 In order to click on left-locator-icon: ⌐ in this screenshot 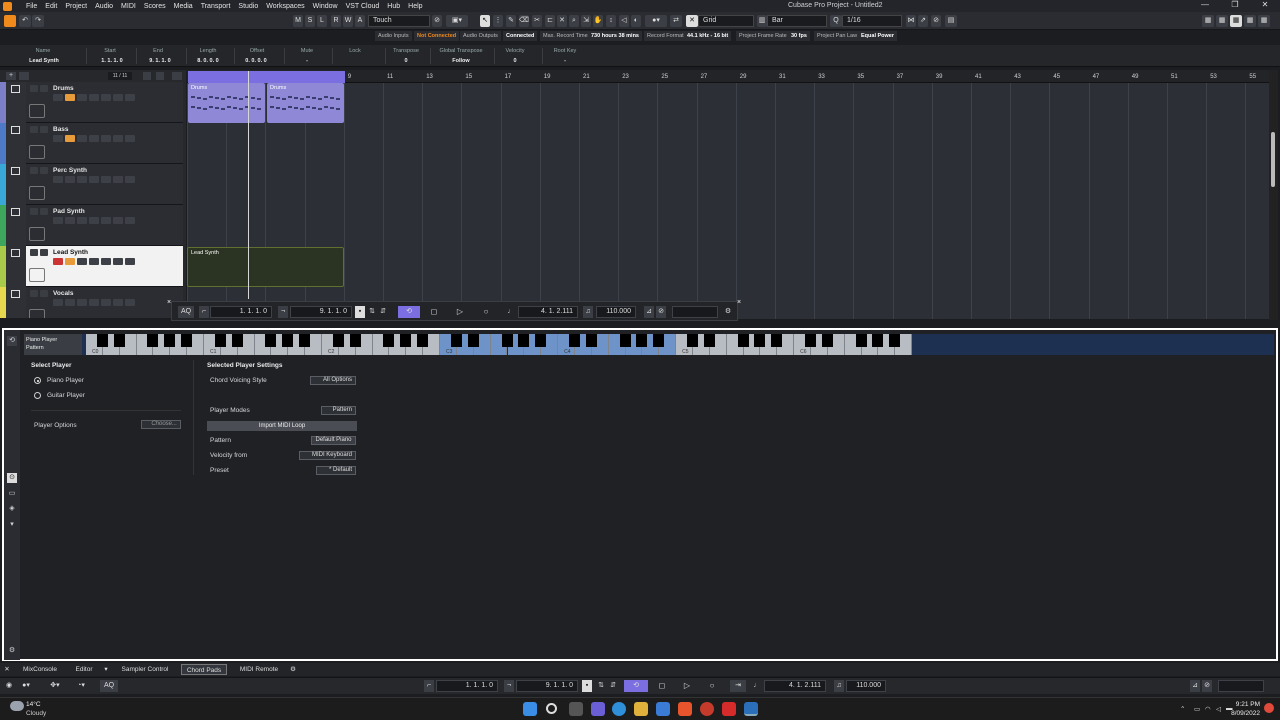, I will do `click(204, 312)`.